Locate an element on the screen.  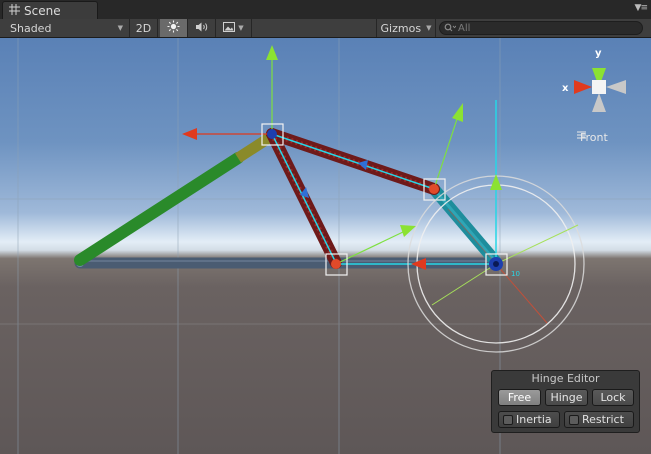
neg-x-axis-cone-icon is located at coordinates (616, 87).